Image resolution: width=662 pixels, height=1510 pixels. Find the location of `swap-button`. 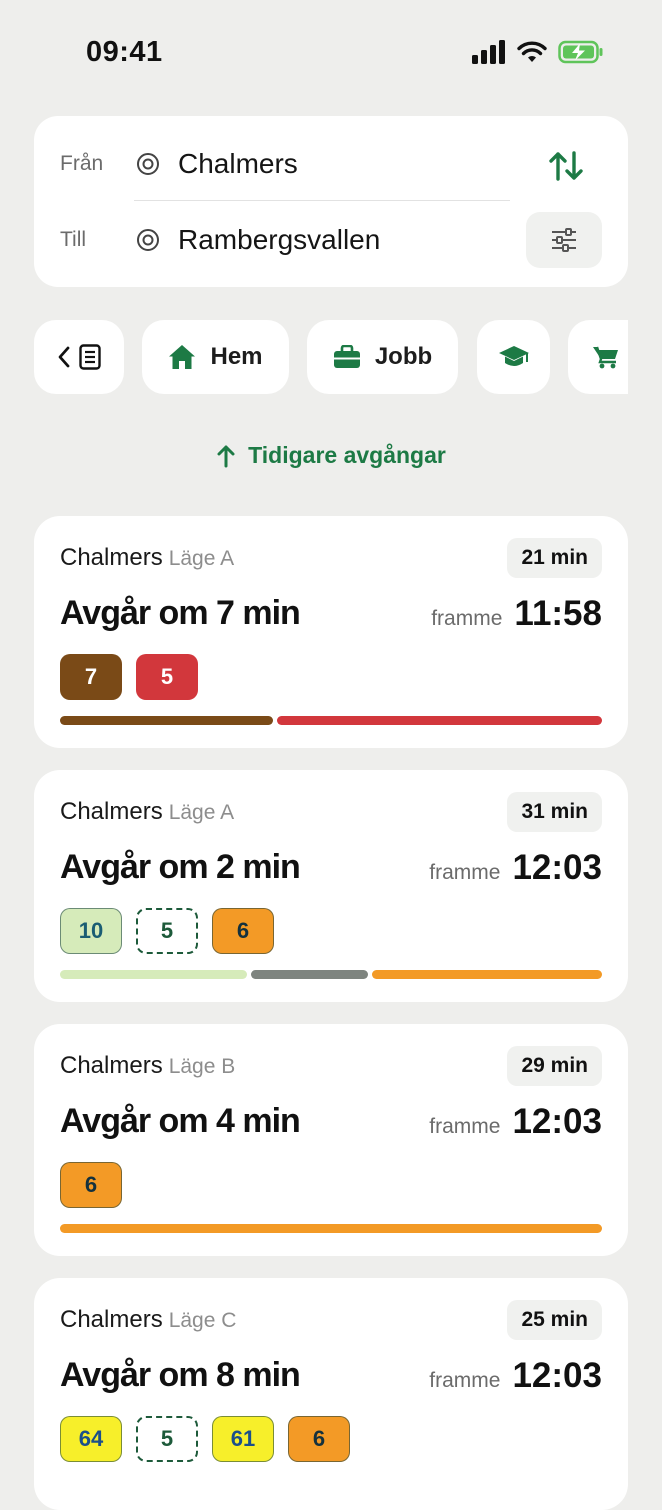

swap-button is located at coordinates (566, 166).